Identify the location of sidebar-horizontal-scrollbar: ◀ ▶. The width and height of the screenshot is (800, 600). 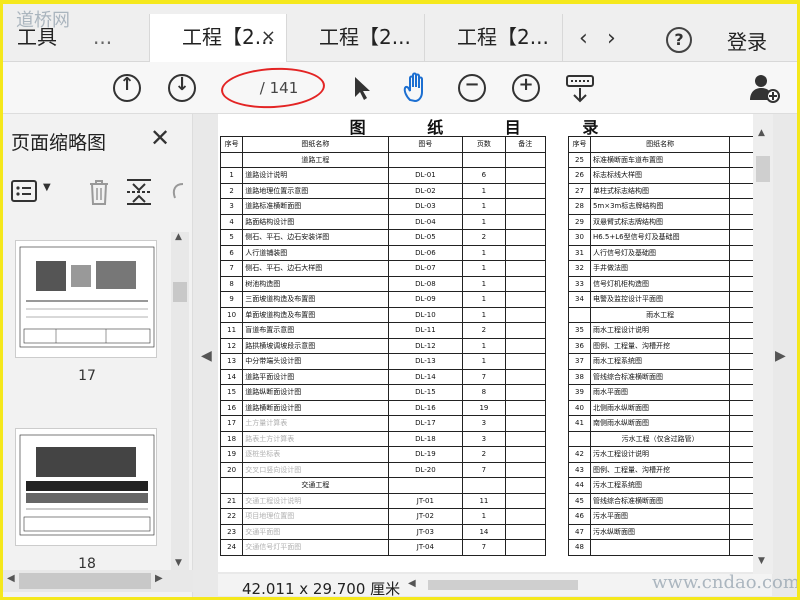
(98, 581).